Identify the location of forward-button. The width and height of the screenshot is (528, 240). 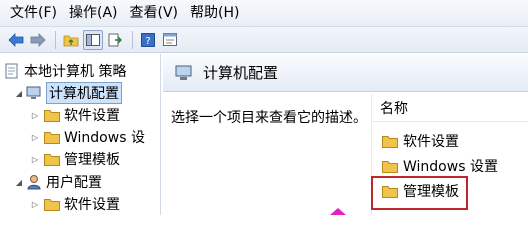
(38, 40).